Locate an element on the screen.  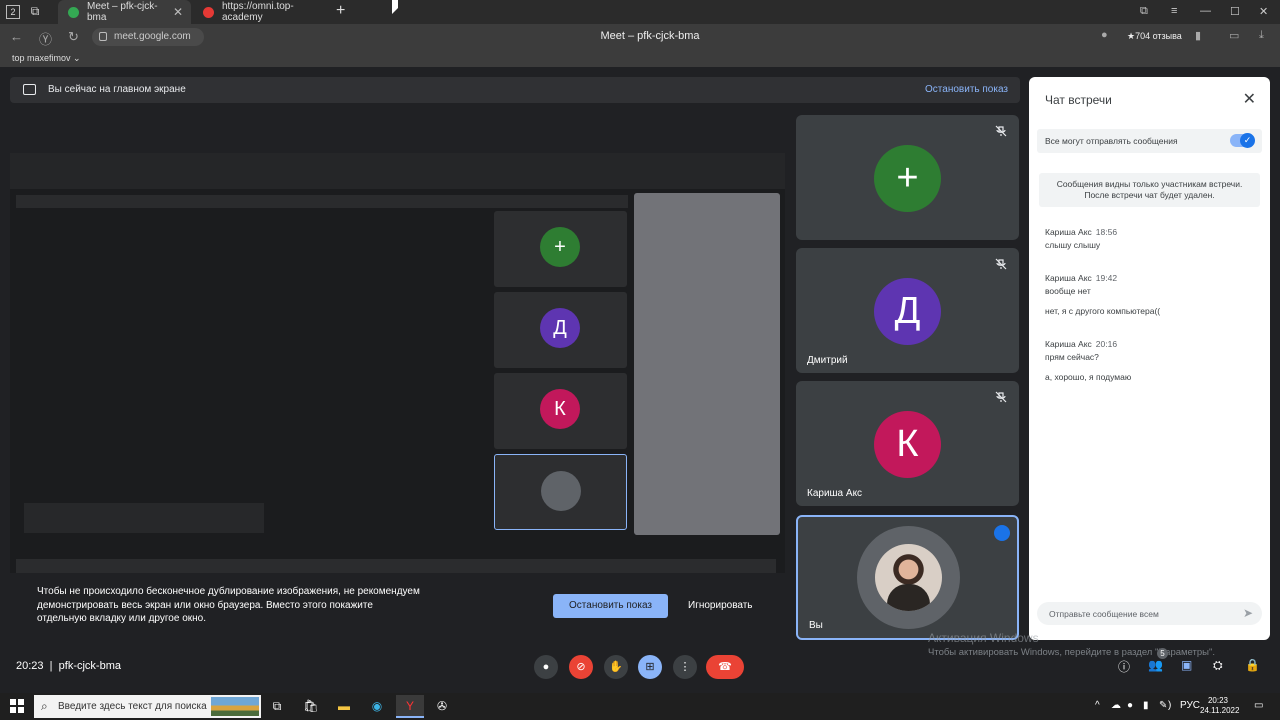
mic-icon: ● is located at coordinates (546, 667).